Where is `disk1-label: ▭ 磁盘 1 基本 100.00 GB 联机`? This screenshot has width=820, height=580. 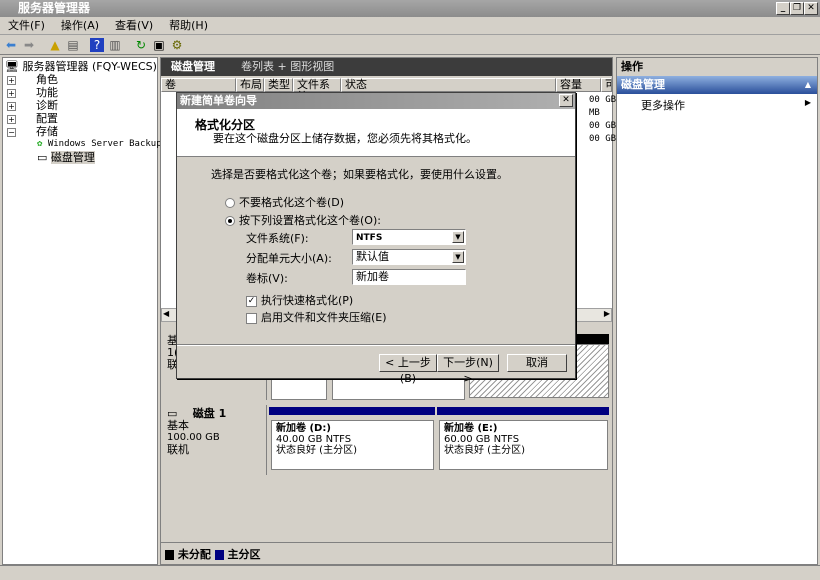
disk1-label: ▭ 磁盘 1 基本 100.00 GB 联机 is located at coordinates (214, 440).